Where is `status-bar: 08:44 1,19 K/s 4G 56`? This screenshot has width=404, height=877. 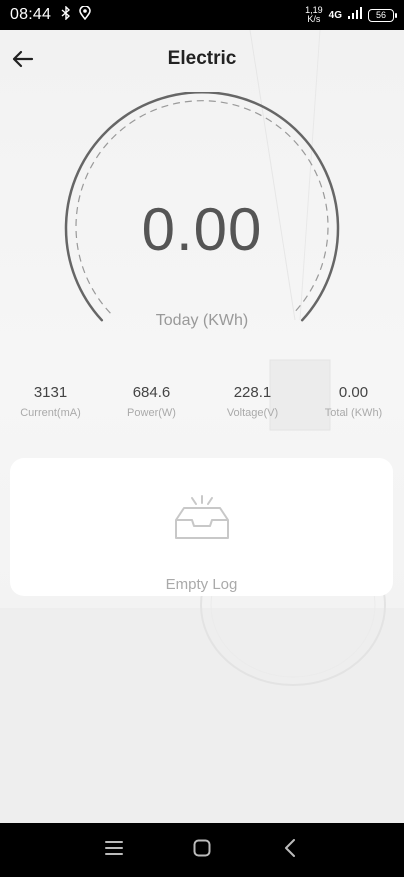 status-bar: 08:44 1,19 K/s 4G 56 is located at coordinates (202, 15).